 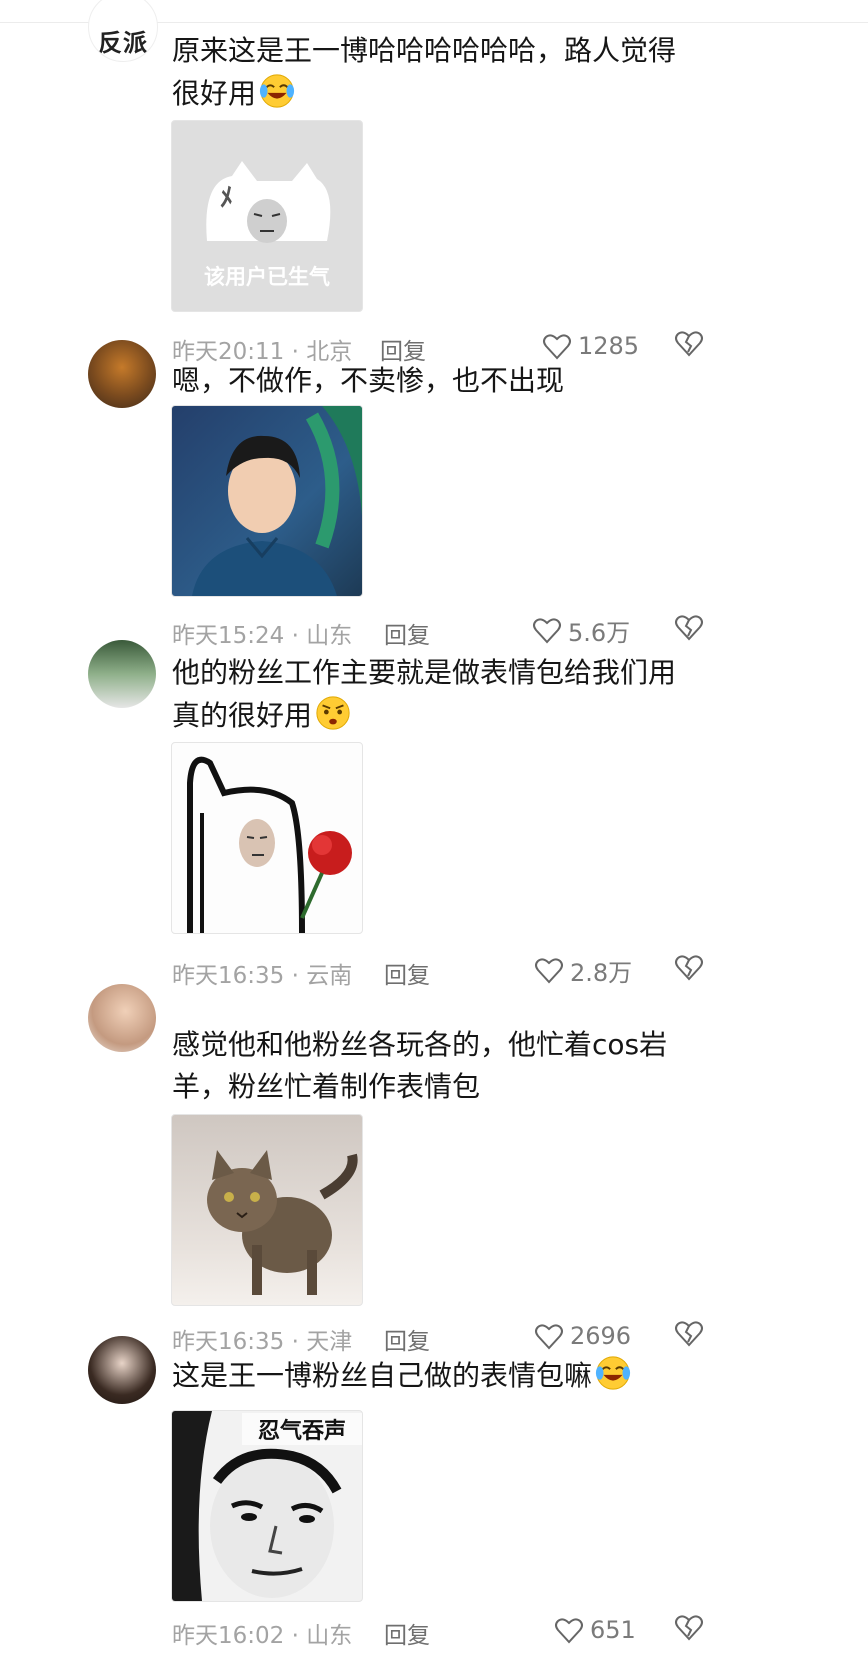 I want to click on comment-image: 忍气吞声, so click(x=267, y=1506).